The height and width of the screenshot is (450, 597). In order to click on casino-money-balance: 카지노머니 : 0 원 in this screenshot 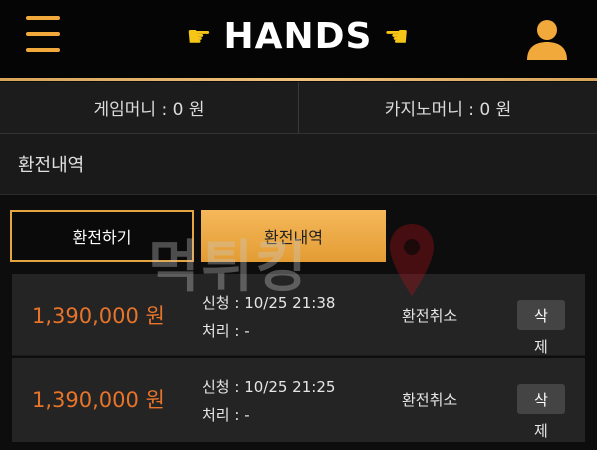, I will do `click(448, 110)`.